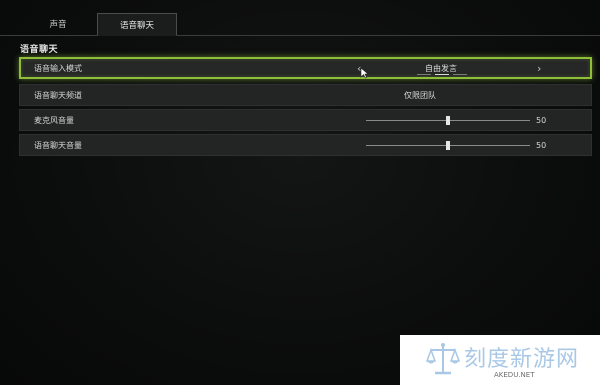  What do you see at coordinates (305, 95) in the screenshot?
I see `voice-chat-channel-row: 语音聊天频道 仅限团队` at bounding box center [305, 95].